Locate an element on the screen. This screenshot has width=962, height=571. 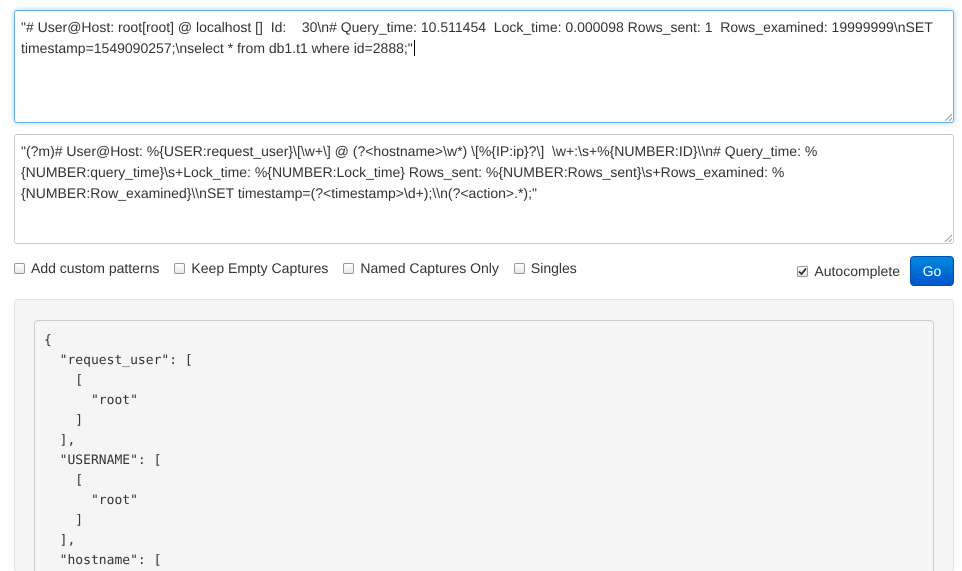
code-line: "hostname": [ is located at coordinates (110, 561).